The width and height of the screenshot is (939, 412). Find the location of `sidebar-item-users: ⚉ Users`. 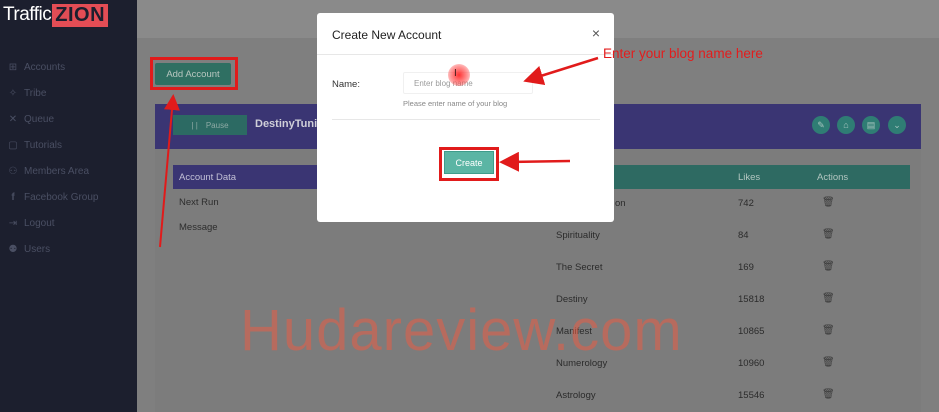

sidebar-item-users: ⚉ Users is located at coordinates (68, 249).